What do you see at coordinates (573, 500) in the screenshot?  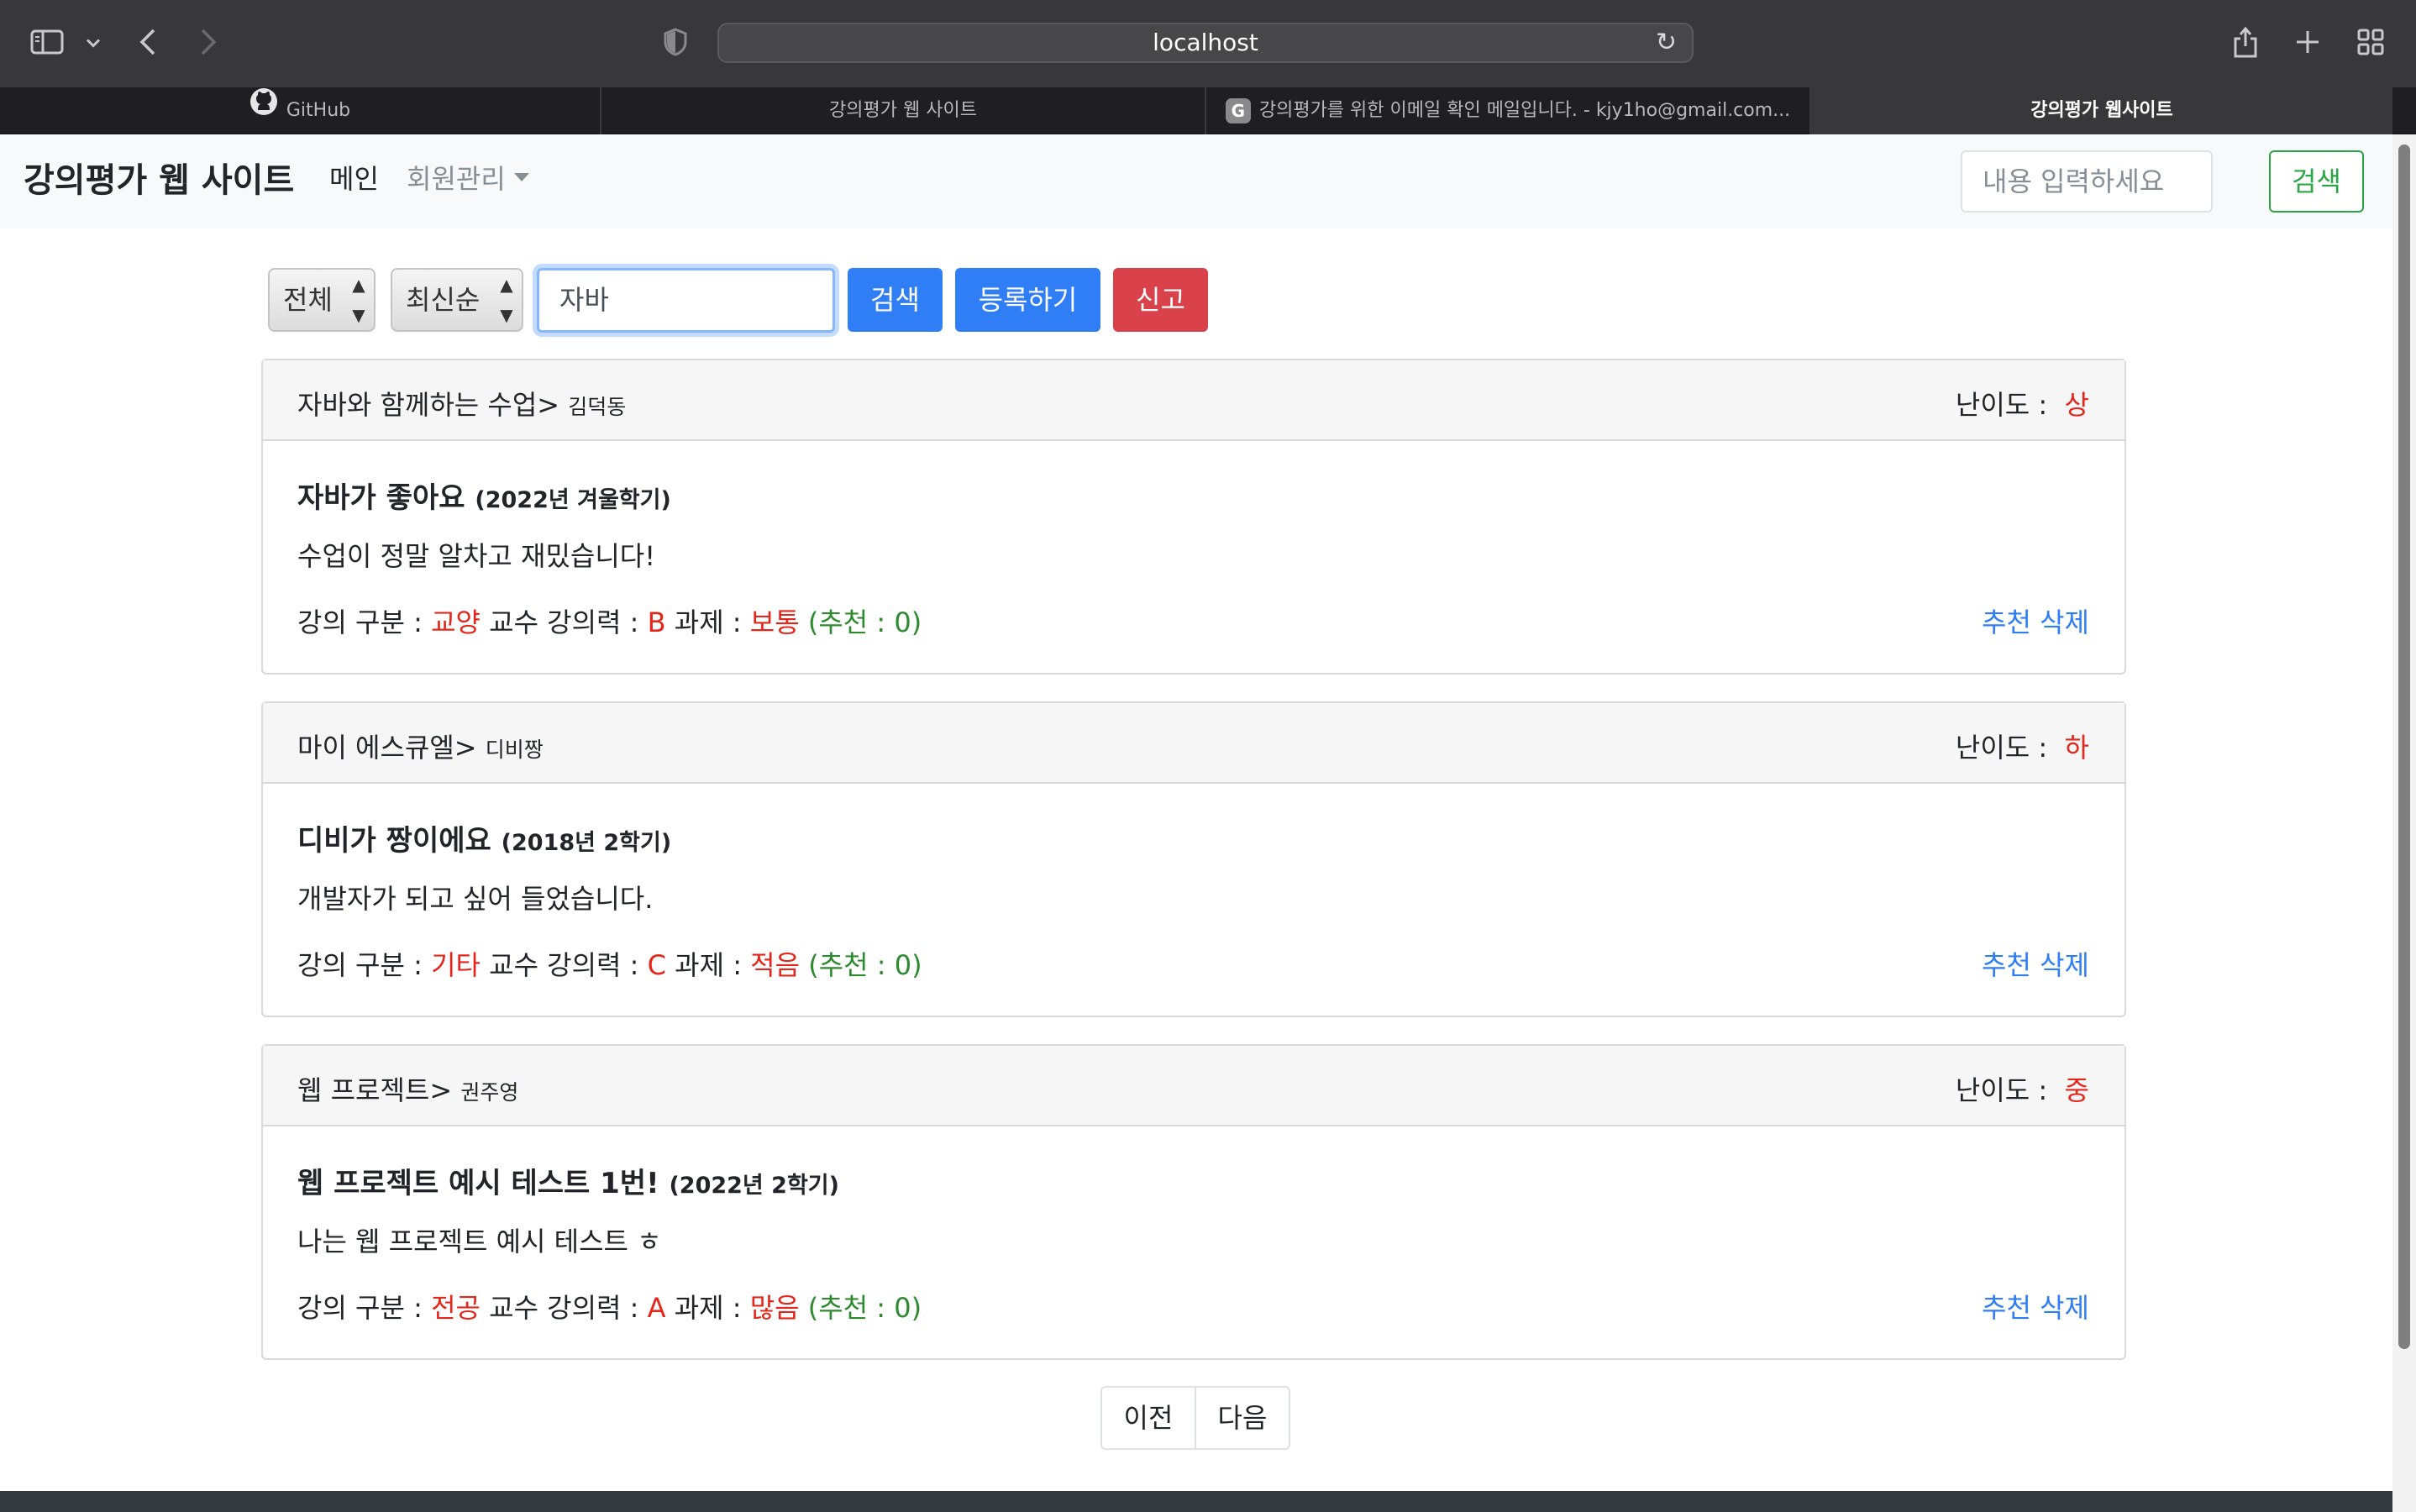 I see `evaluation-term: (2022년 겨울학기)` at bounding box center [573, 500].